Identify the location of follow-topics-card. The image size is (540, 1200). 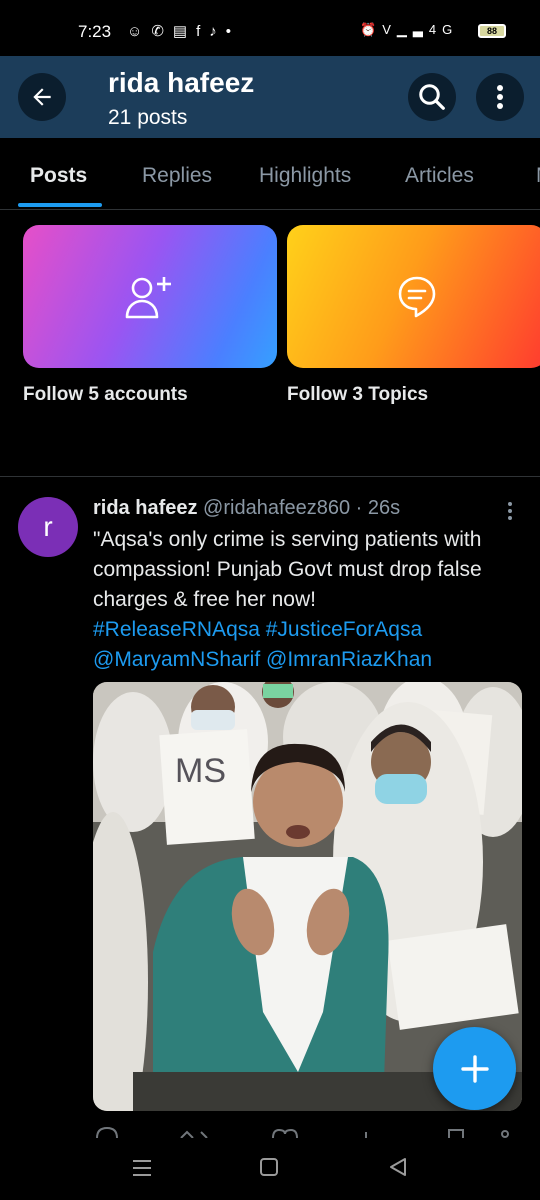
(413, 296).